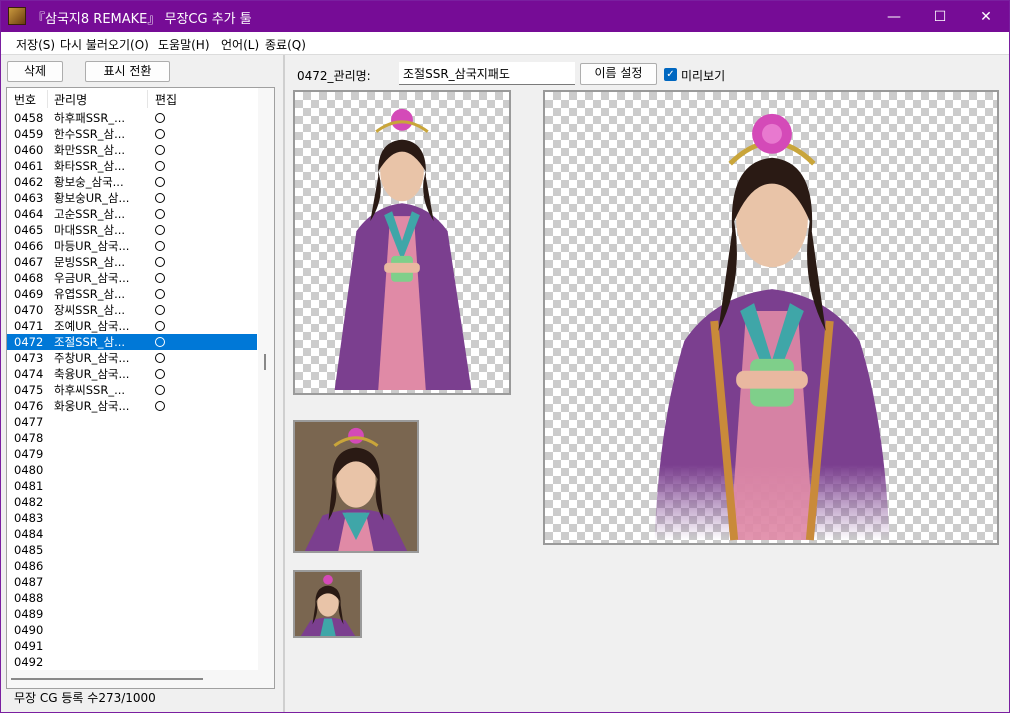 Image resolution: width=1010 pixels, height=713 pixels. I want to click on row-number: 0458, so click(29, 118).